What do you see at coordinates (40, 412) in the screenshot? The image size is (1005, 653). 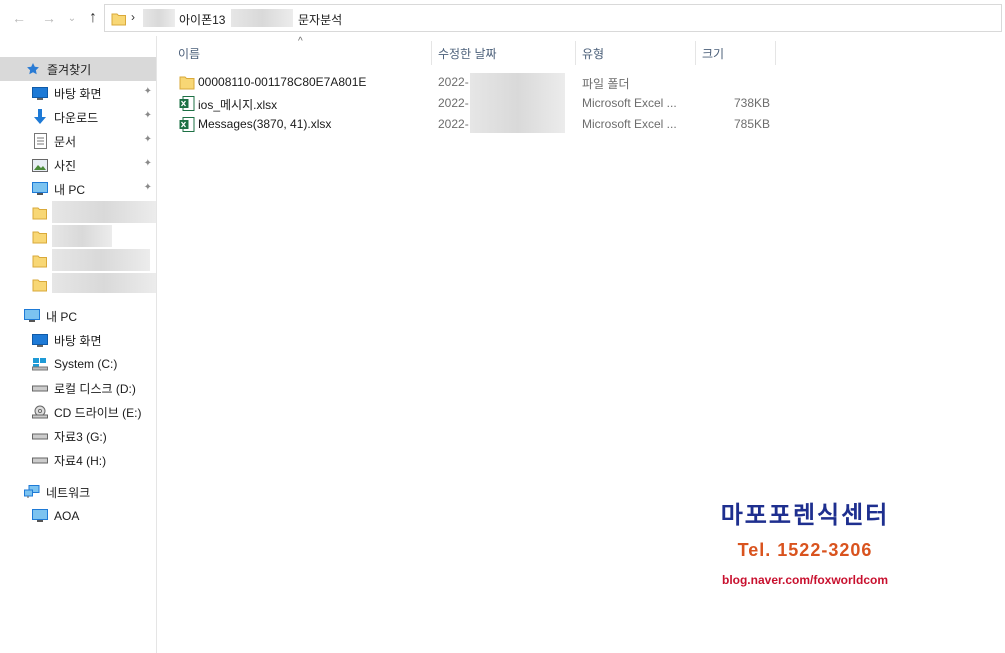 I see `cd-drive-icon` at bounding box center [40, 412].